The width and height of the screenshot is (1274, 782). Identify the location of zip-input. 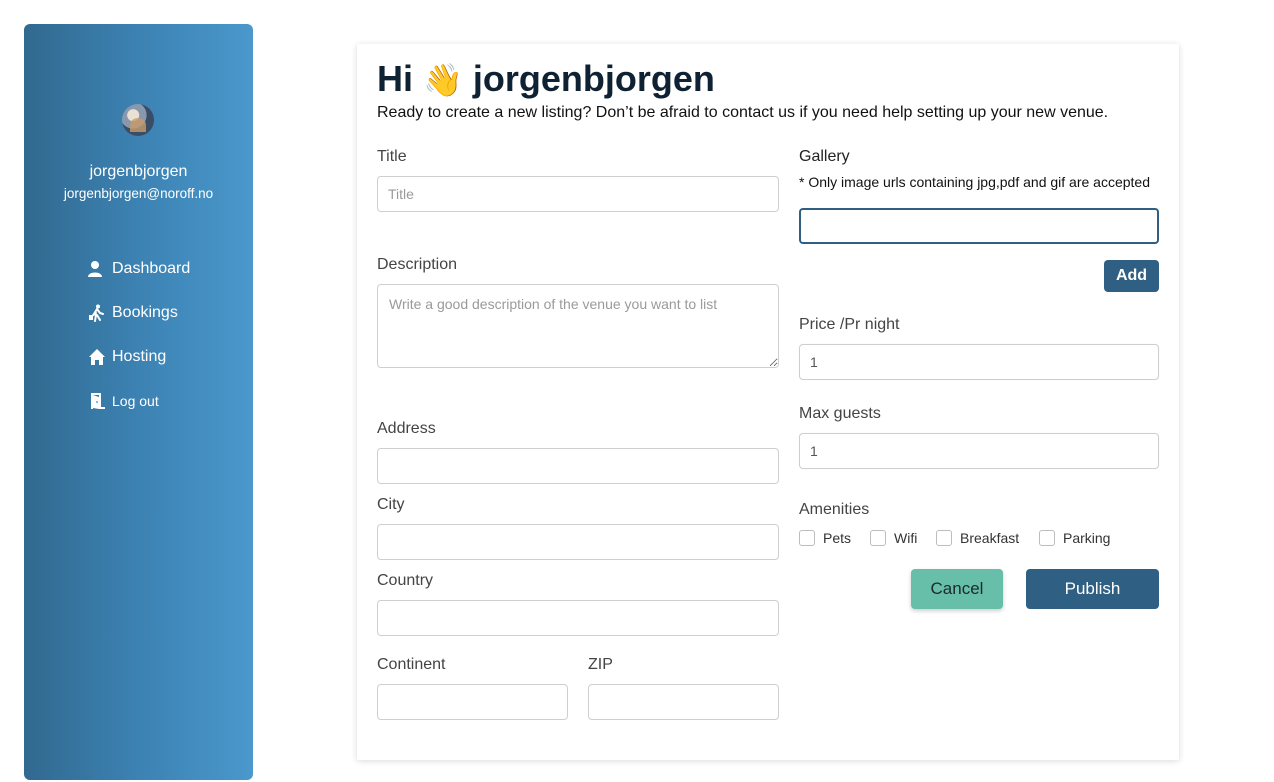
(683, 702).